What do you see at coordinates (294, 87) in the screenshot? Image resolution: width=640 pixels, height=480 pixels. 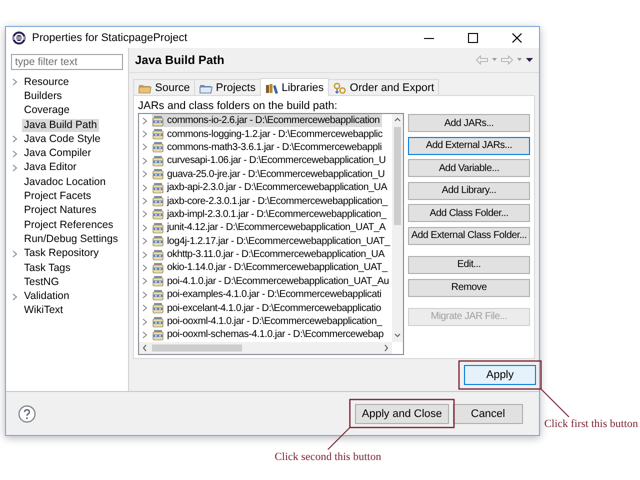 I see `tab: Libraries` at bounding box center [294, 87].